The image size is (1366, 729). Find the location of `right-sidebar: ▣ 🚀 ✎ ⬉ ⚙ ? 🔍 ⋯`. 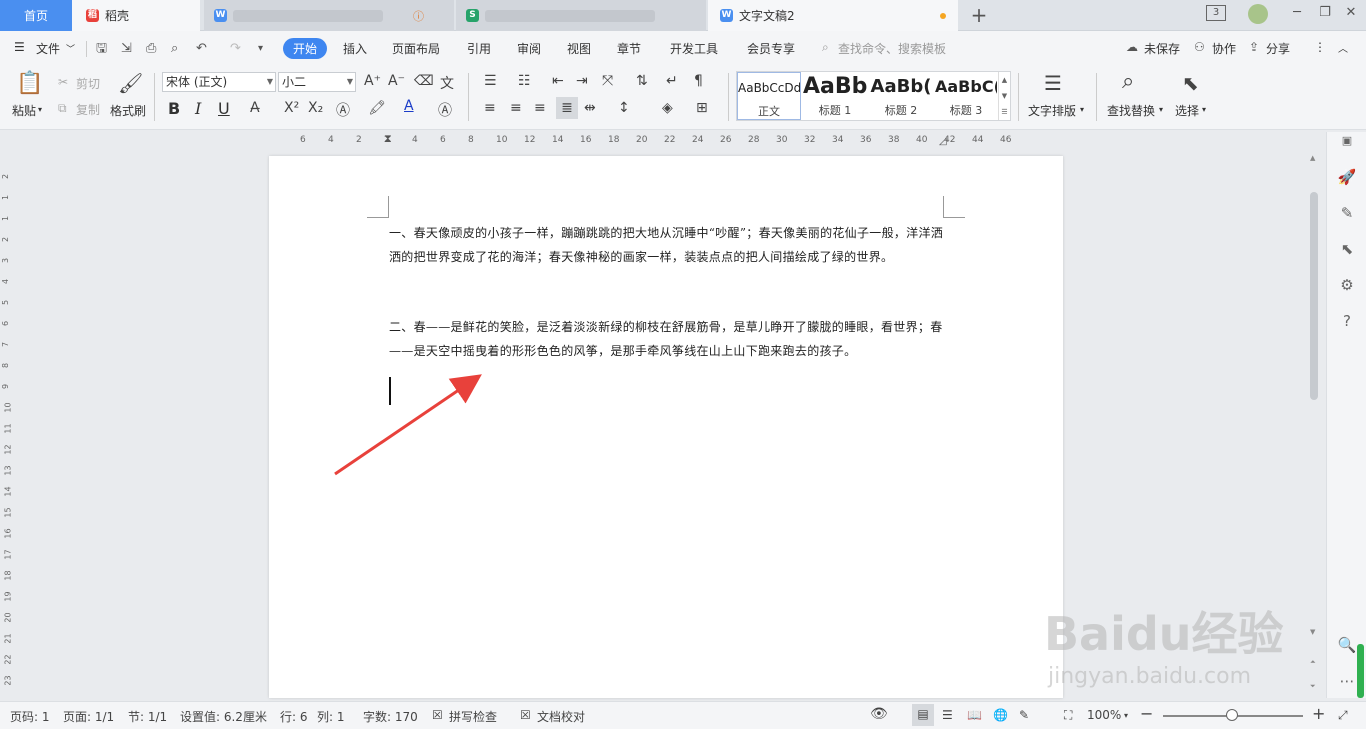

right-sidebar: ▣ 🚀 ✎ ⬉ ⚙ ? 🔍 ⋯ is located at coordinates (1346, 415).